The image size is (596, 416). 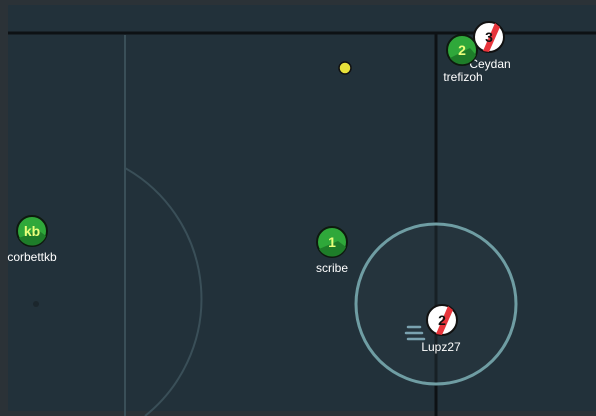 I want to click on player-scribe: 1 scribe, so click(x=332, y=250).